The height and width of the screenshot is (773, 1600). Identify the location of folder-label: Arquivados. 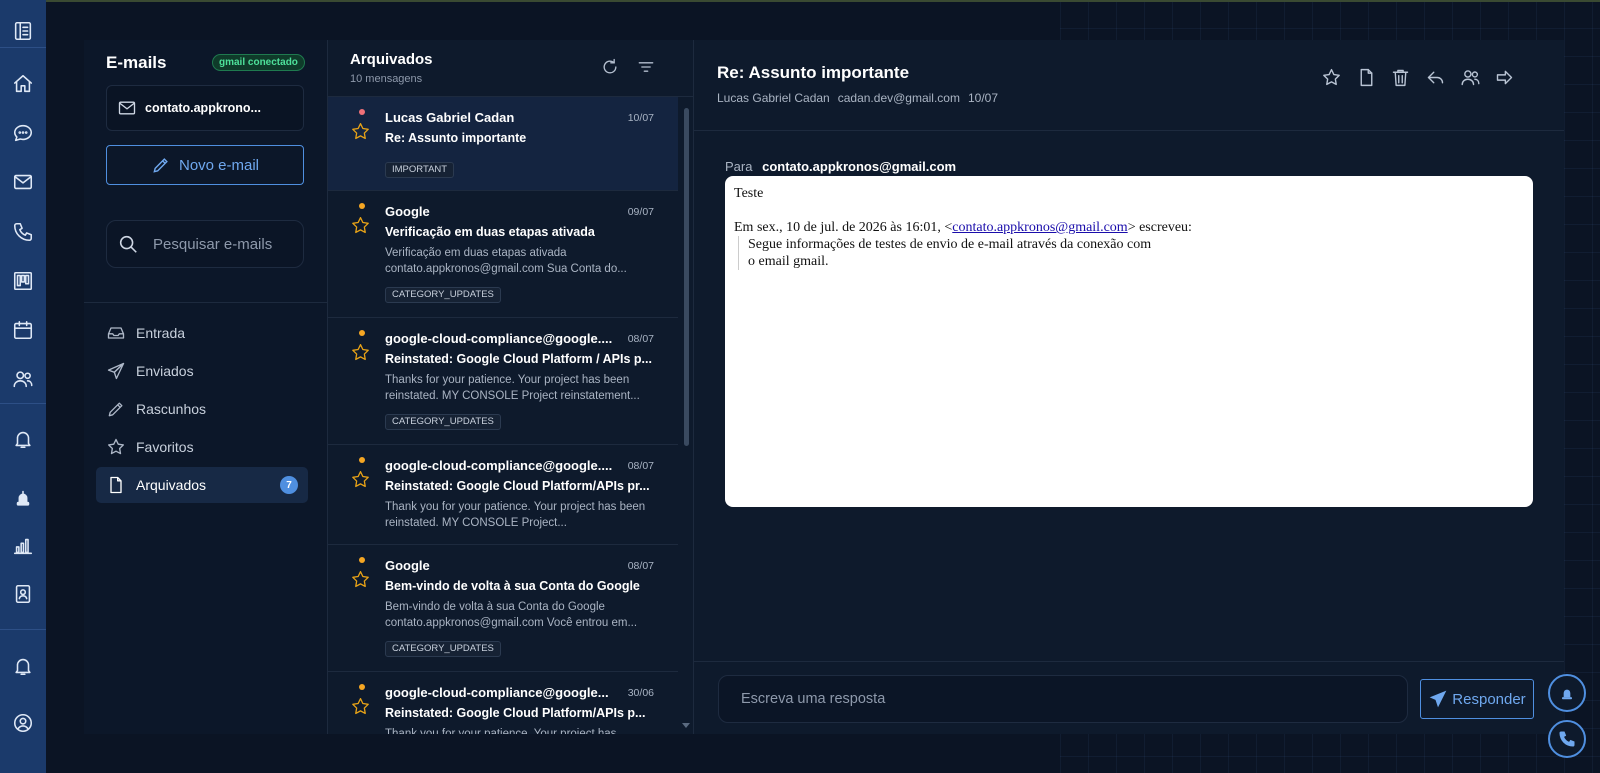
(171, 485).